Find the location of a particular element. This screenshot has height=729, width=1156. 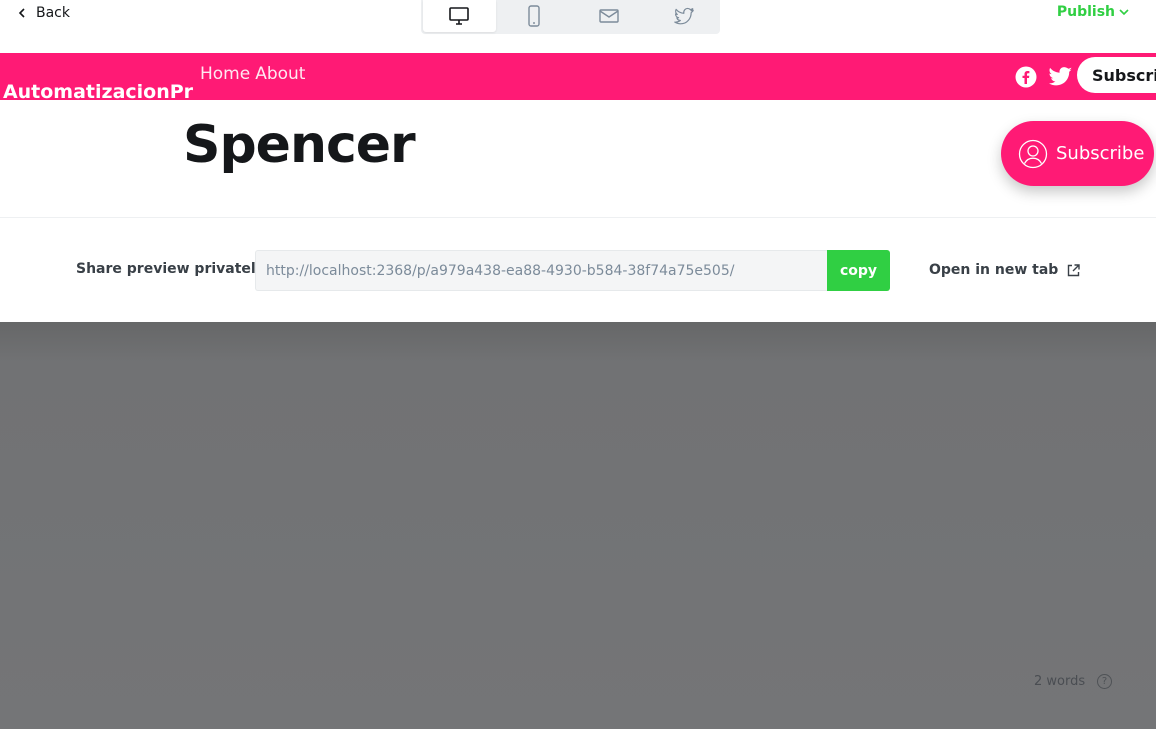

email-icon is located at coordinates (609, 16).